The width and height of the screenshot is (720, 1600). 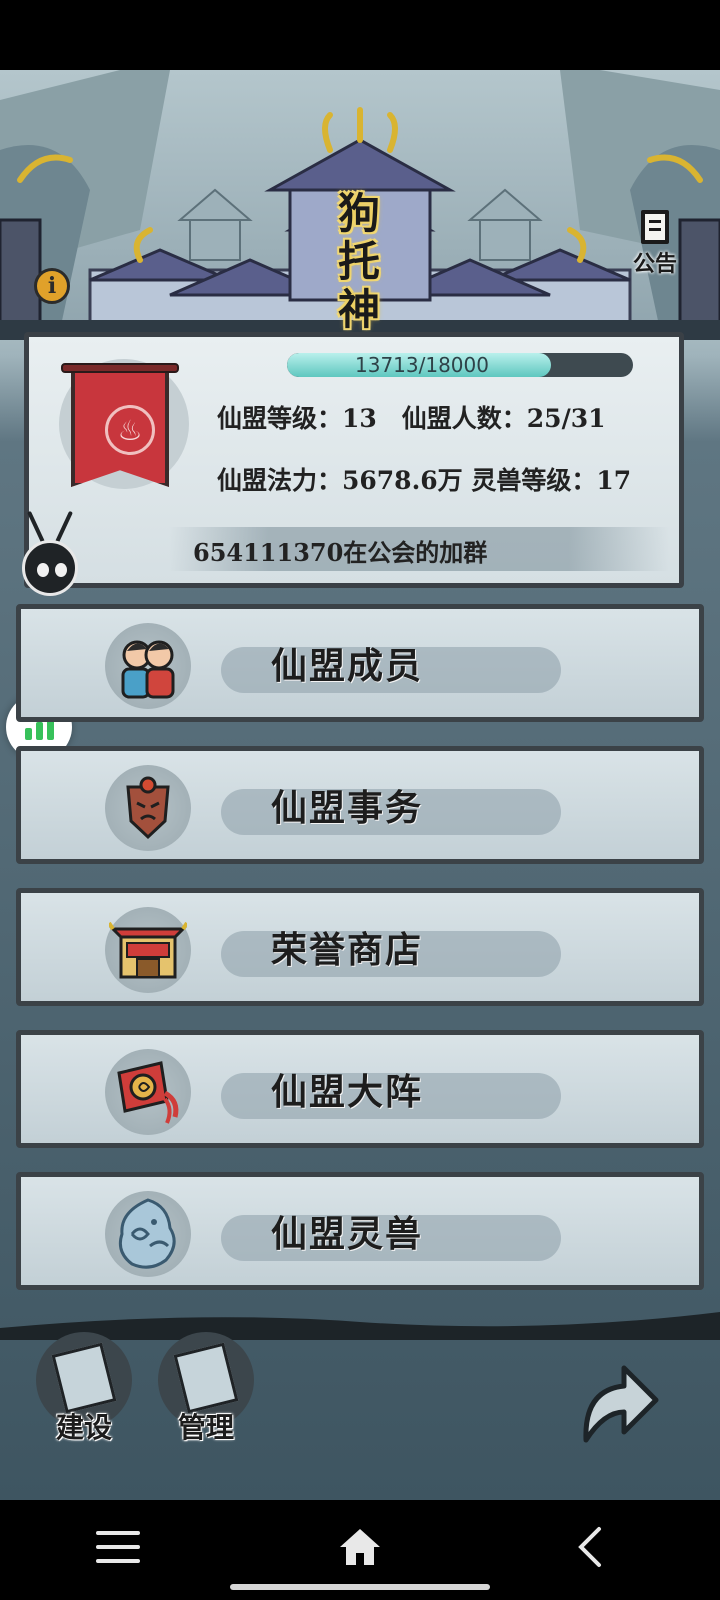 What do you see at coordinates (654, 264) in the screenshot?
I see `announcement-label: 公告` at bounding box center [654, 264].